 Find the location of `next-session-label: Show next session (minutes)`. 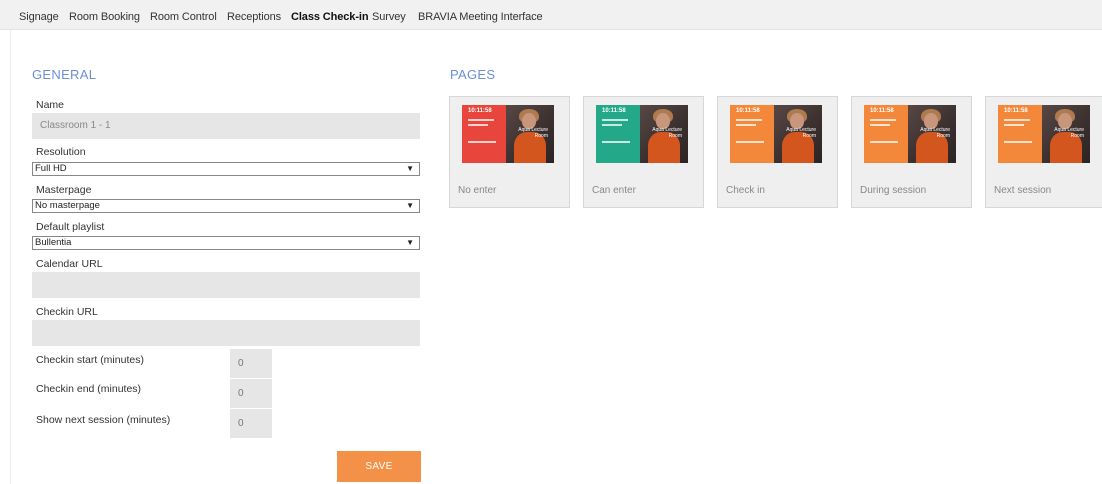

next-session-label: Show next session (minutes) is located at coordinates (103, 420).